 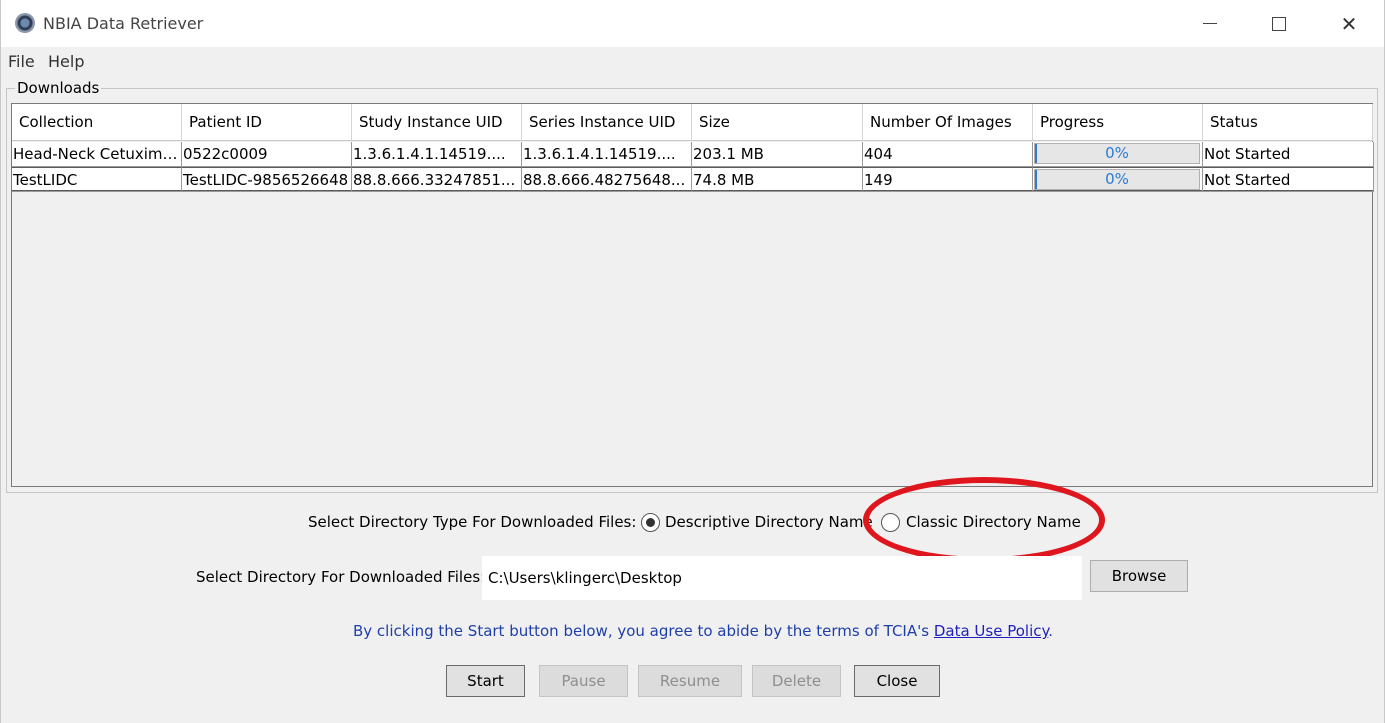 What do you see at coordinates (123, 23) in the screenshot?
I see `window-title: NBIA Data Retriever` at bounding box center [123, 23].